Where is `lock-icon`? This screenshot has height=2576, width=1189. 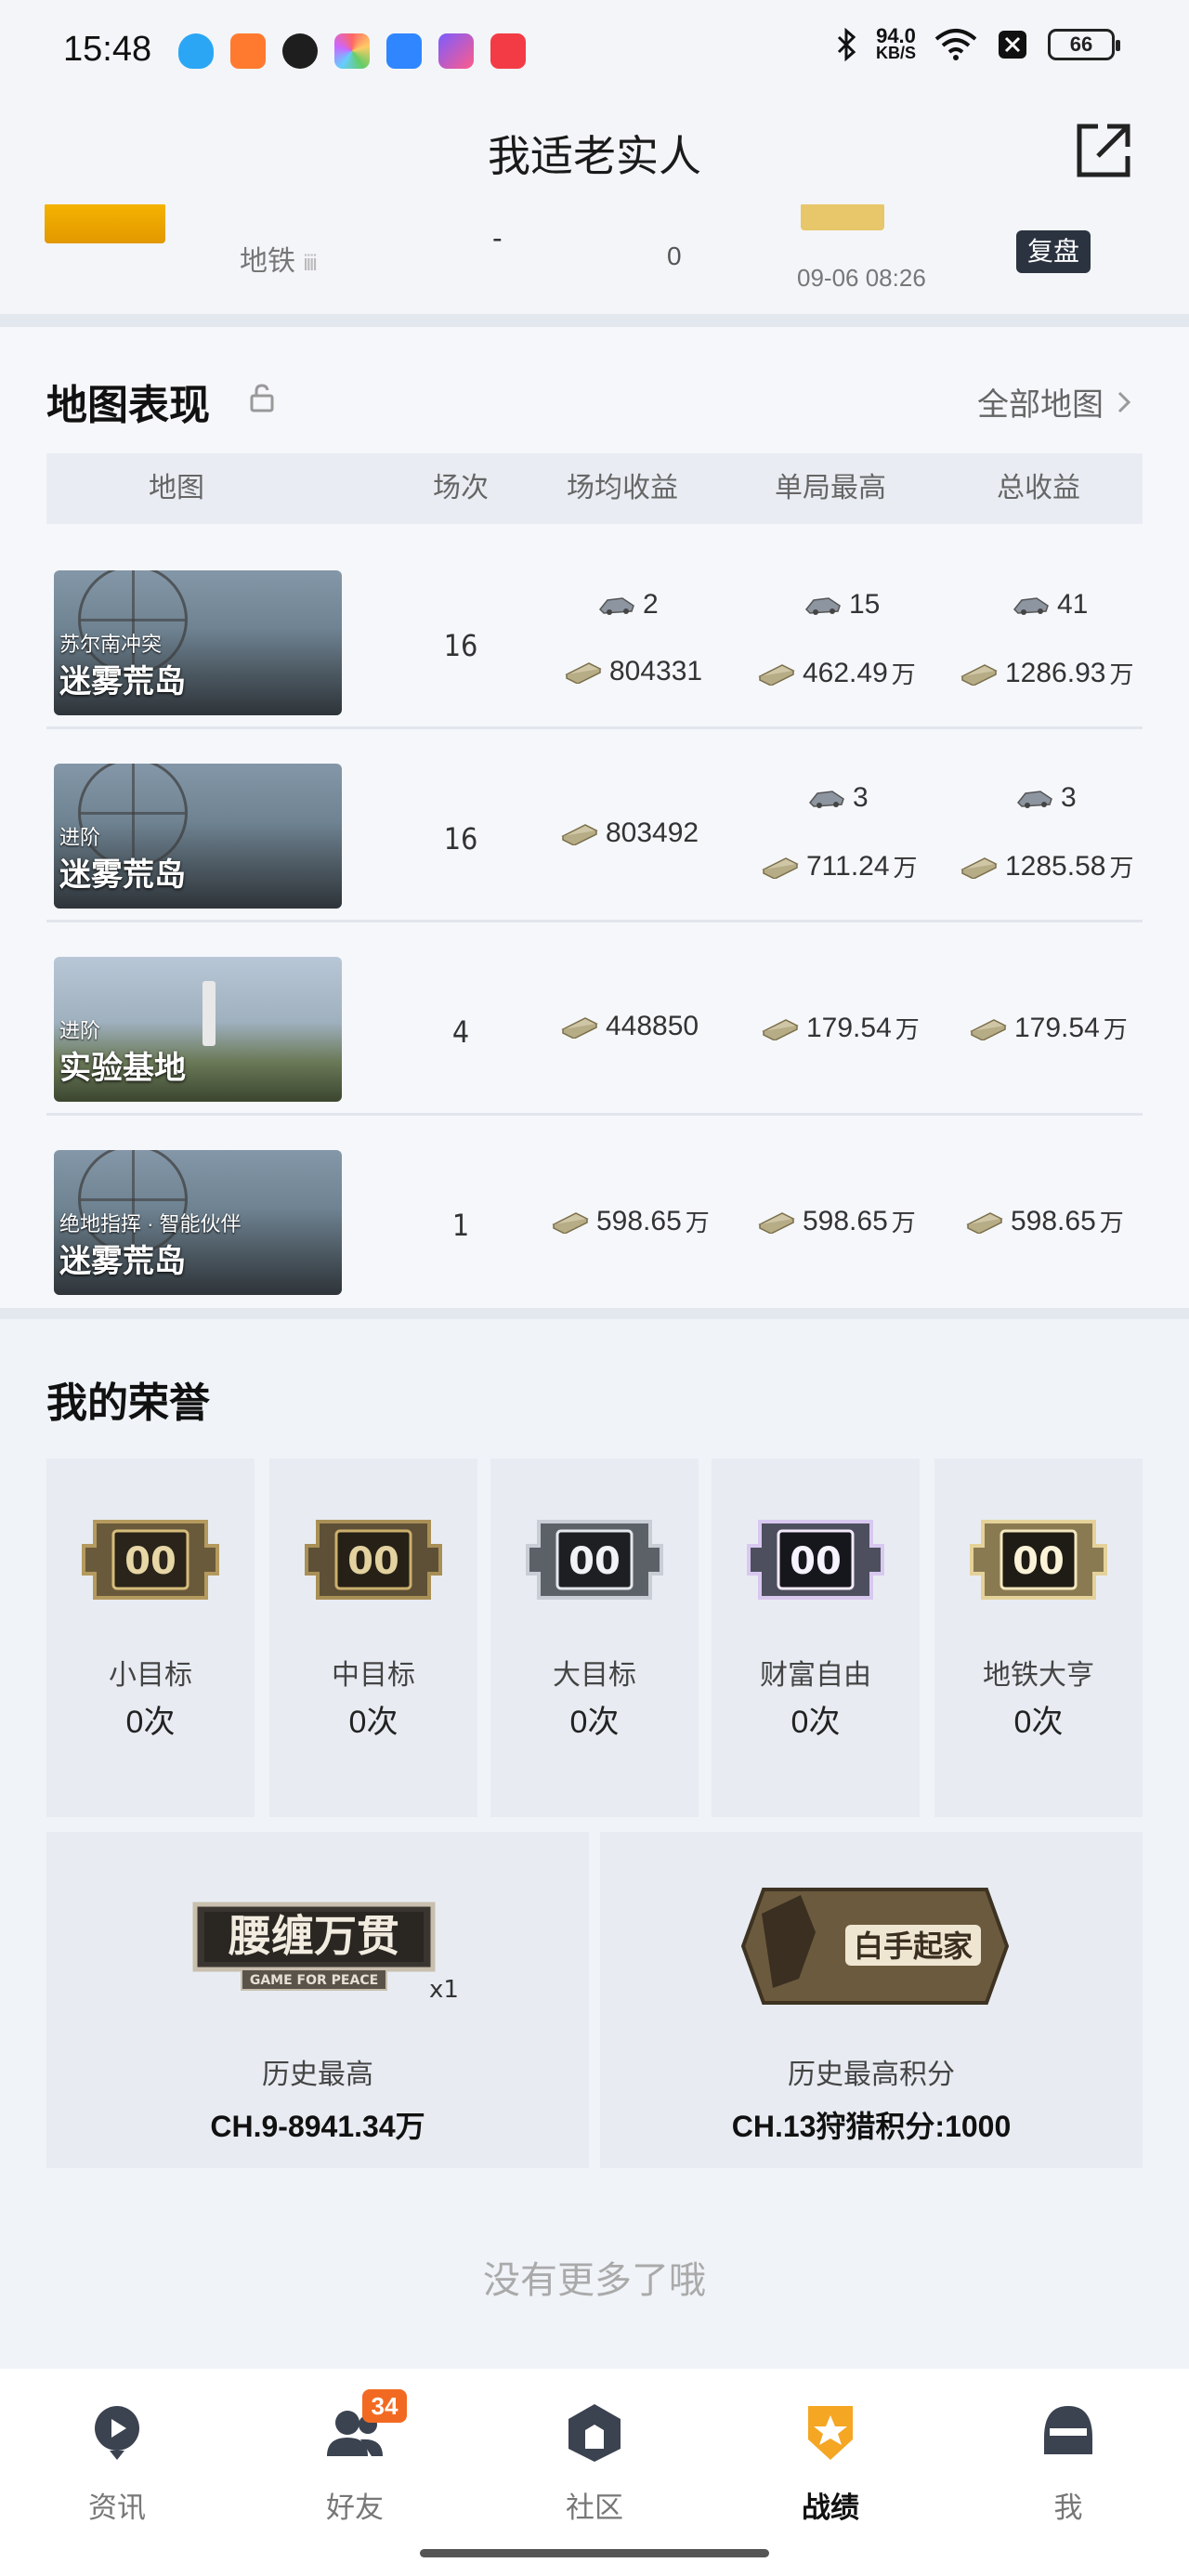
lock-icon is located at coordinates (262, 397).